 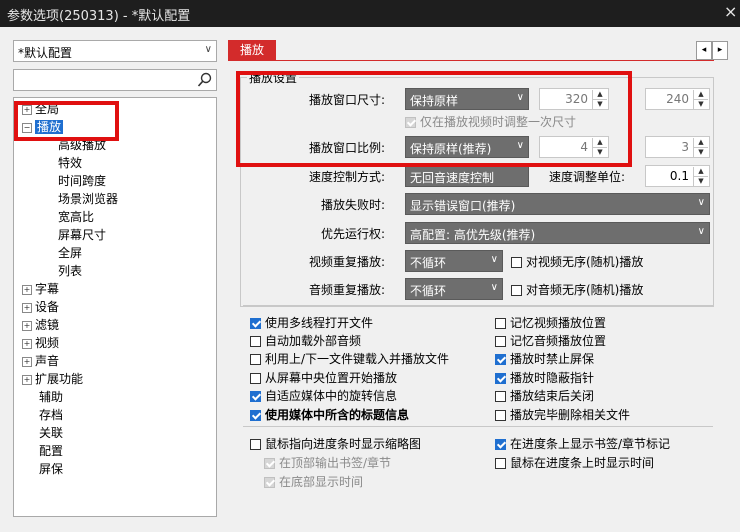 What do you see at coordinates (347, 148) in the screenshot?
I see `window-ratio-label: 播放窗口比例:` at bounding box center [347, 148].